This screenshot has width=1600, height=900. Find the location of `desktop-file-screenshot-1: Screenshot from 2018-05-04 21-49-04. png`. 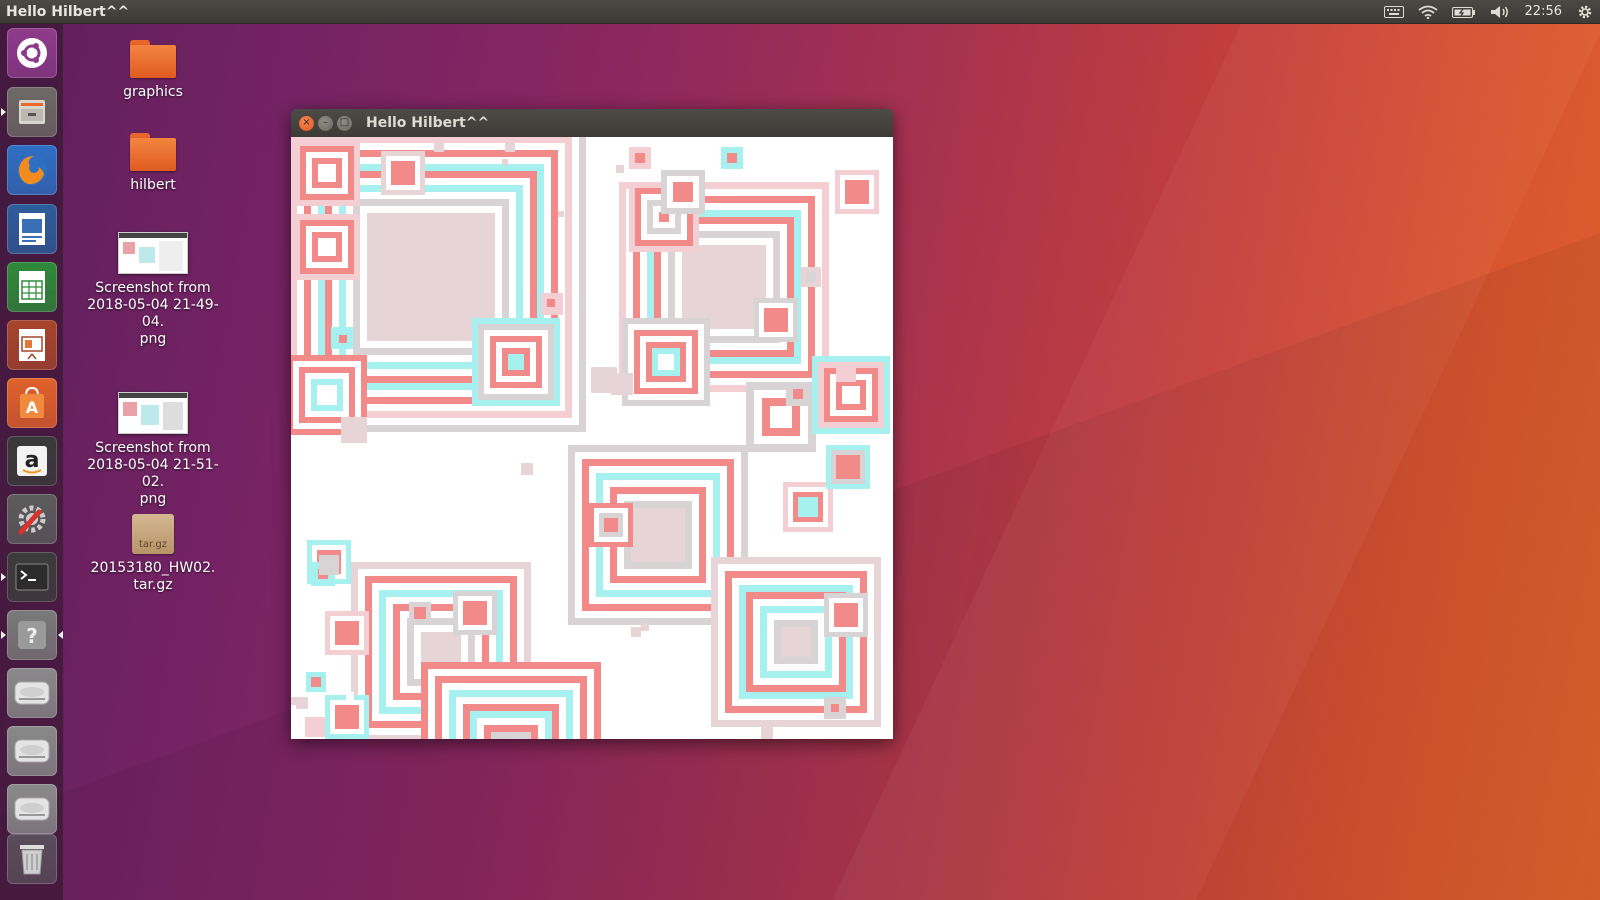

desktop-file-screenshot-1: Screenshot from 2018-05-04 21-49-04. png is located at coordinates (153, 290).